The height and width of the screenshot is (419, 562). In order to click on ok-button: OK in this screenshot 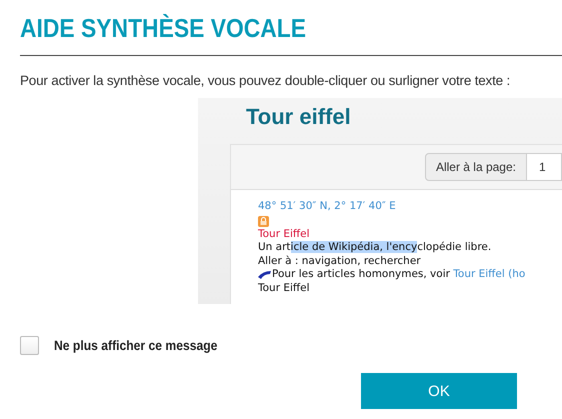, I will do `click(439, 391)`.